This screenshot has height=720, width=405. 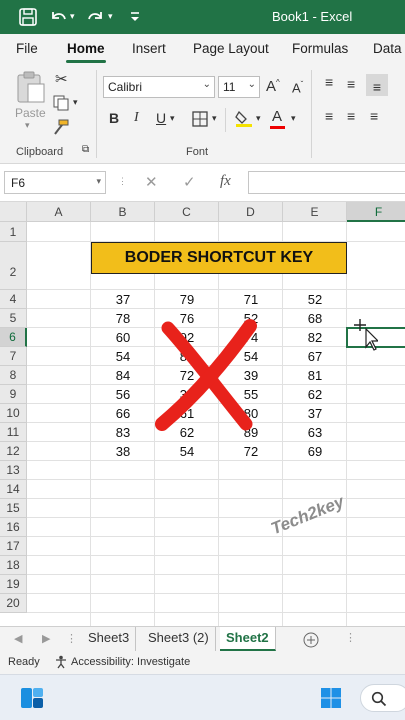 What do you see at coordinates (135, 17) in the screenshot?
I see `customize-toolbar-icon` at bounding box center [135, 17].